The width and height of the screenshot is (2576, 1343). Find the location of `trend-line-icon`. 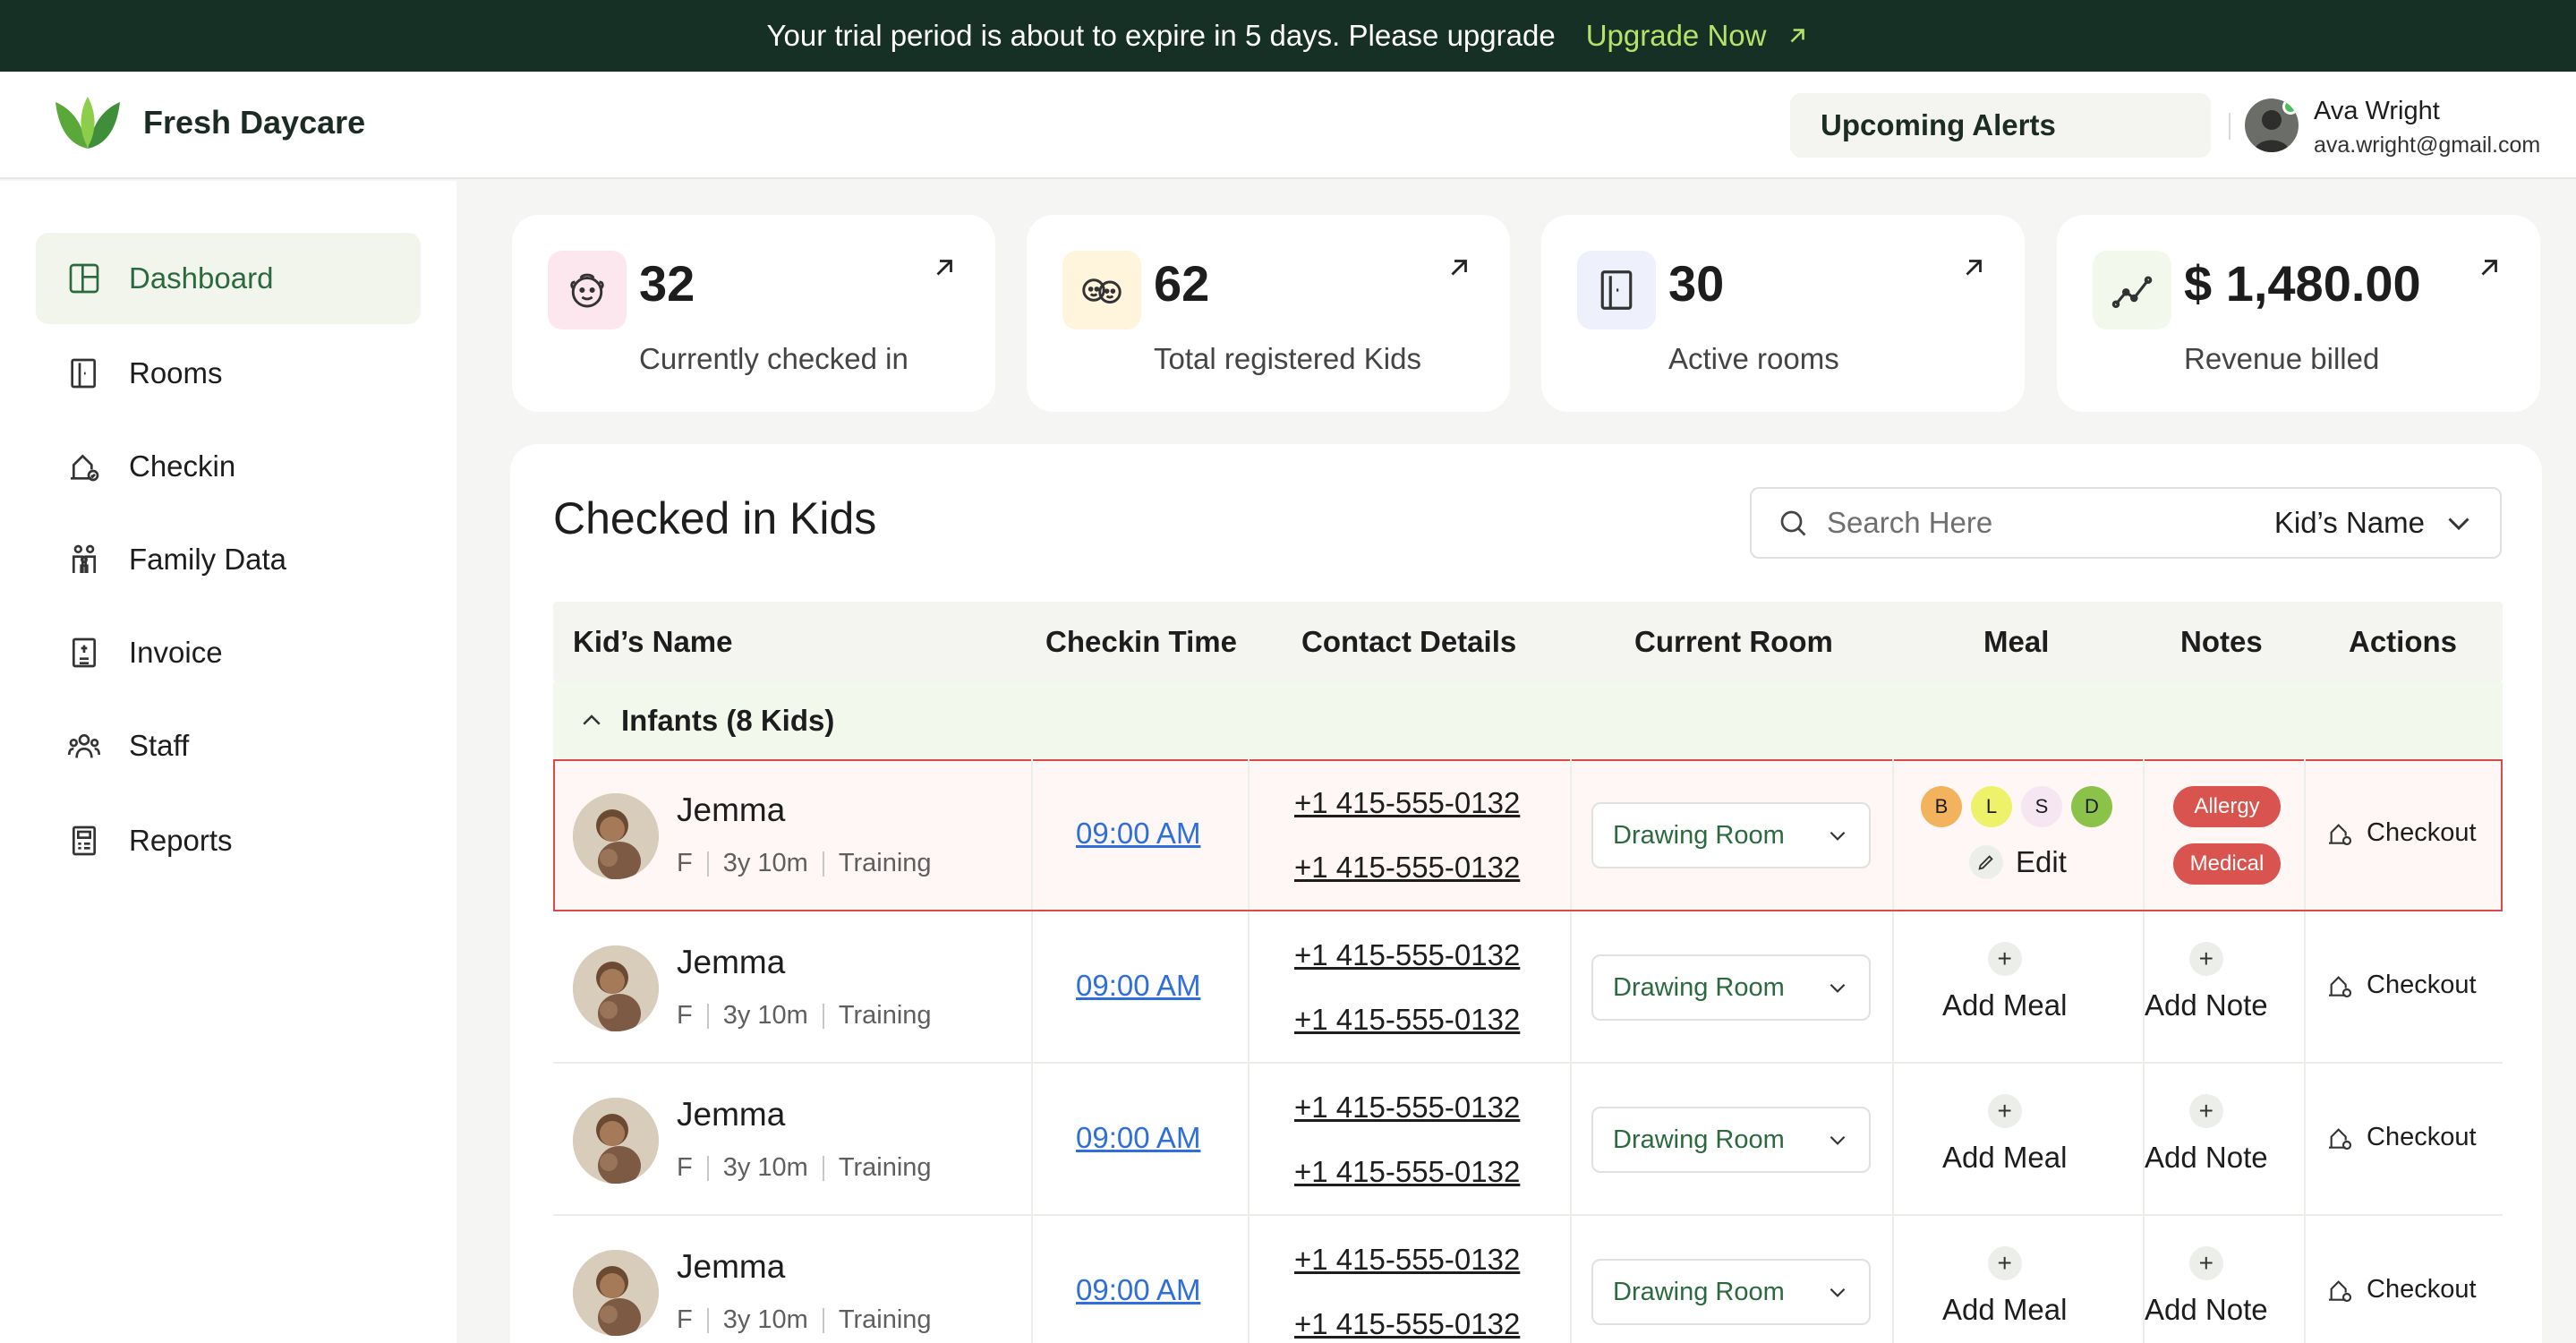

trend-line-icon is located at coordinates (2132, 292).